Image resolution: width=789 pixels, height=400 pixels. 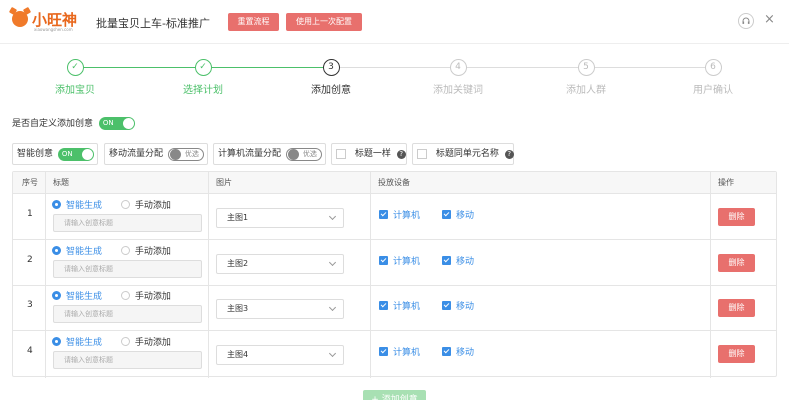 I want to click on mobile-flow-toggle: 优选, so click(x=185, y=154).